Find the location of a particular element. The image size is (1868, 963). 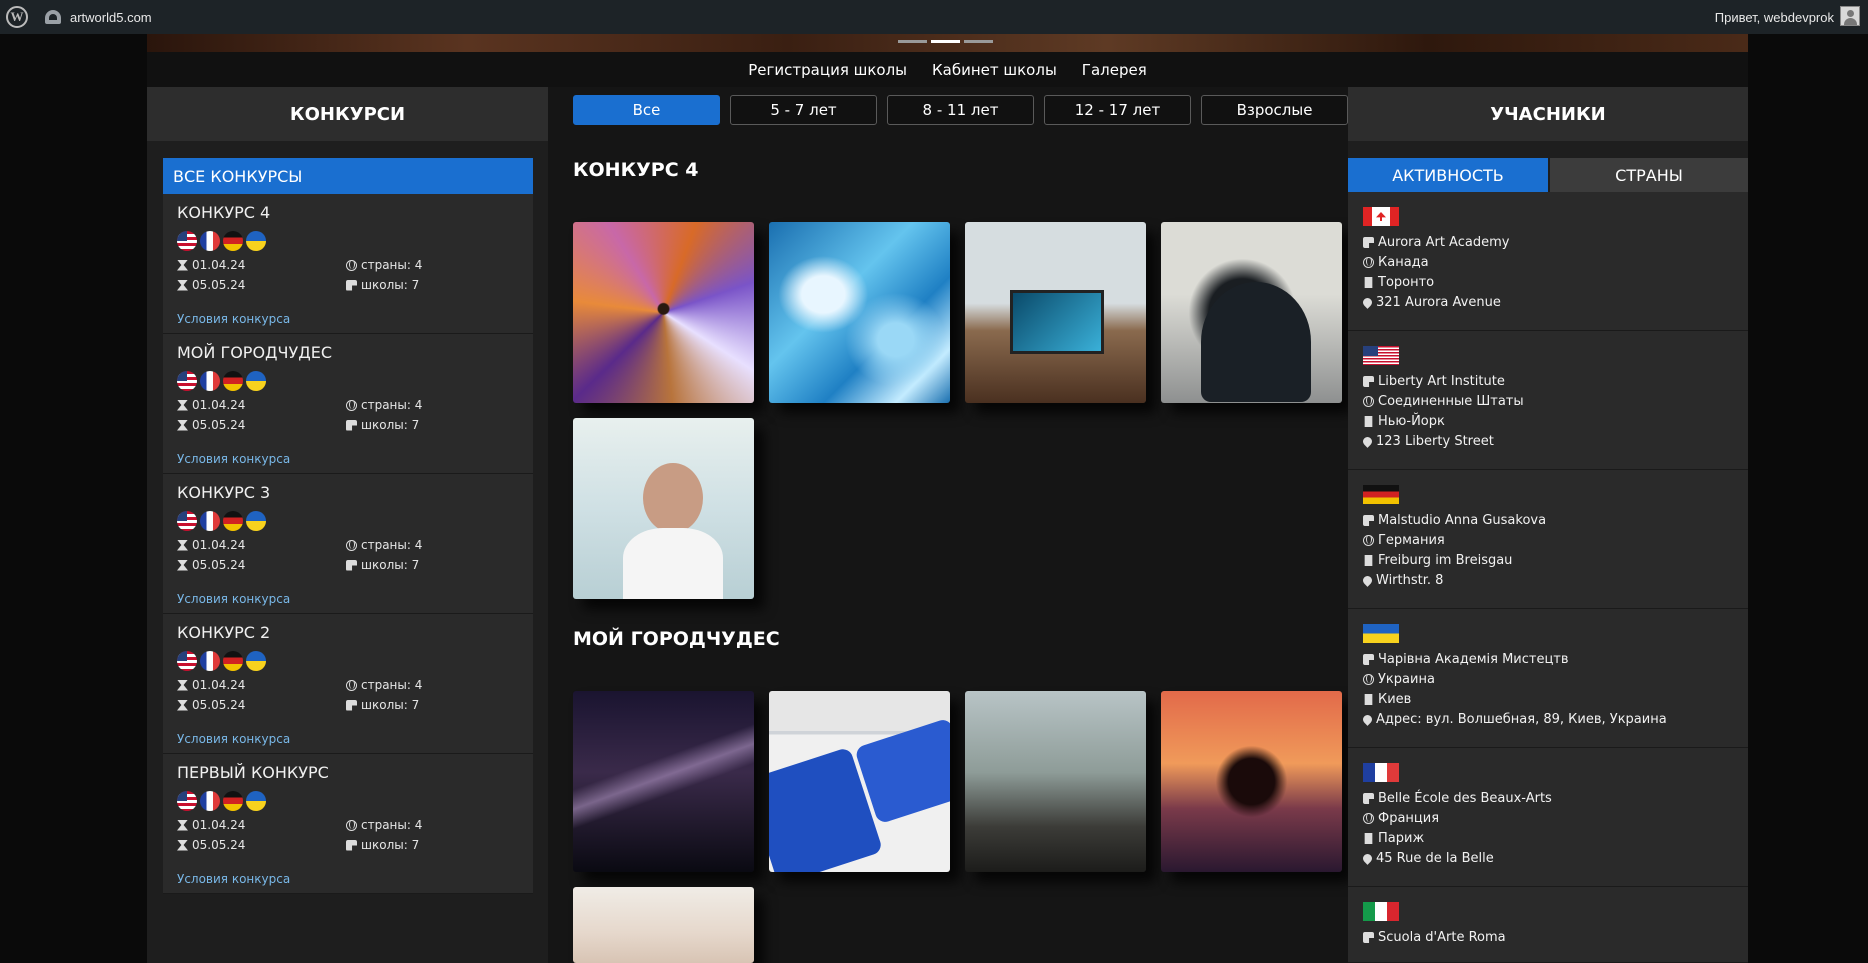

filter-5-7: 5 - 7 лет is located at coordinates (803, 110).